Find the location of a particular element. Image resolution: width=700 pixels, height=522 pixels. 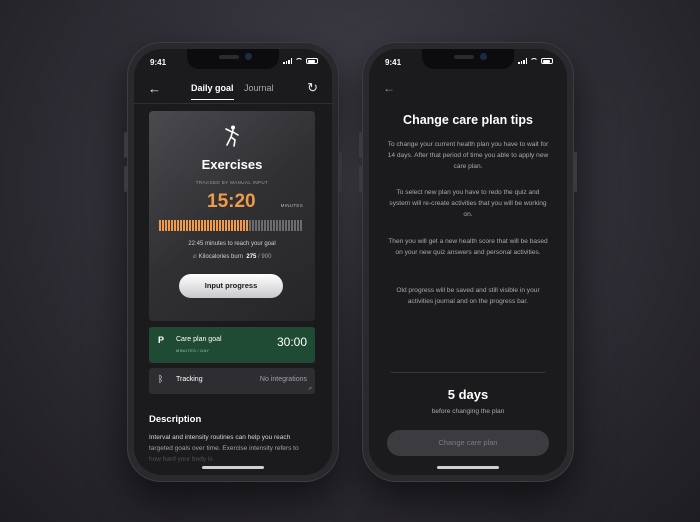

person-exercise-icon is located at coordinates (232, 136).